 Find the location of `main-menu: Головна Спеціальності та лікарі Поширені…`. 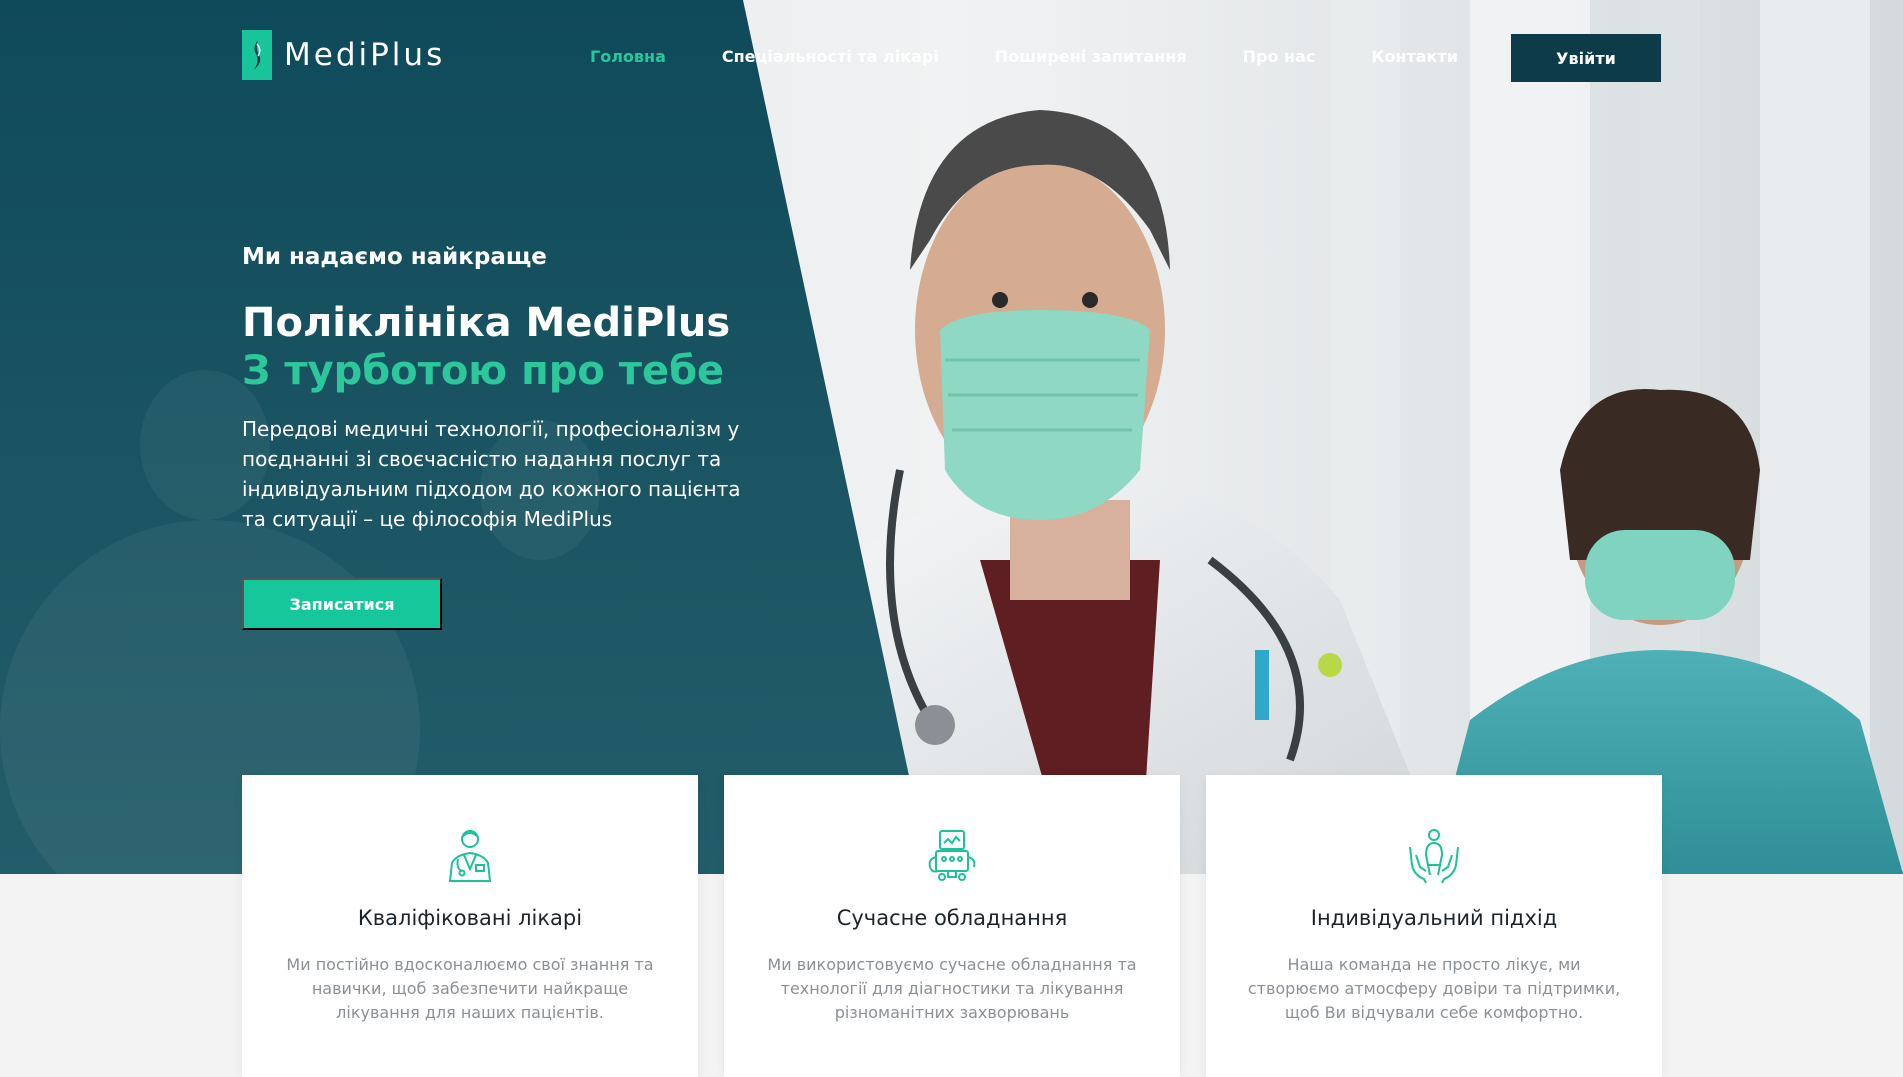

main-menu: Головна Спеціальності та лікарі Поширені… is located at coordinates (1052, 56).